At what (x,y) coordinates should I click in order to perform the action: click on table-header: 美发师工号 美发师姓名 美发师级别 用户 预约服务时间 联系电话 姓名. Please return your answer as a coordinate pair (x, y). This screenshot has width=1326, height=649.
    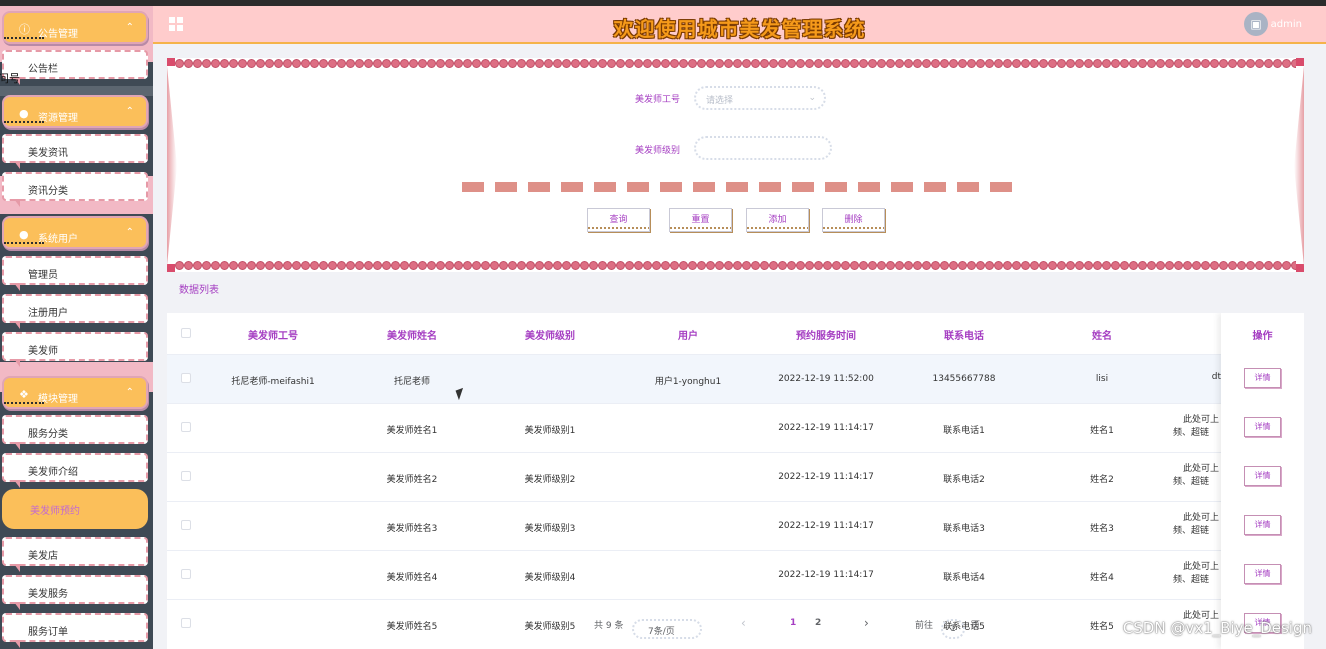
    Looking at the image, I should click on (735, 333).